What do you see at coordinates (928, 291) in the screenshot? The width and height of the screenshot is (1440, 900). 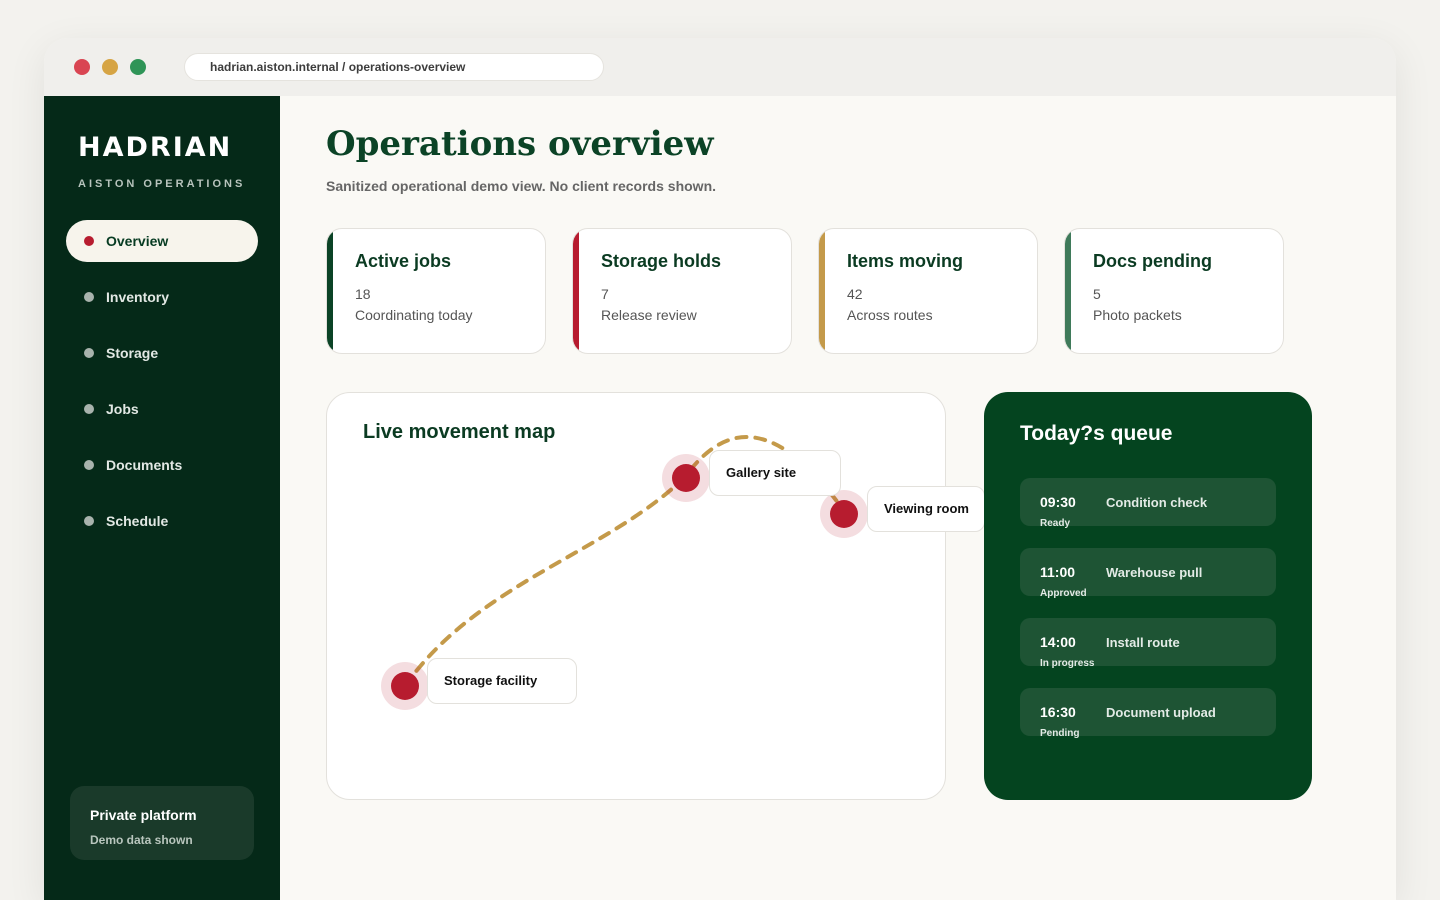 I see `stat-card-items-moving: Items moving 42 Across routes` at bounding box center [928, 291].